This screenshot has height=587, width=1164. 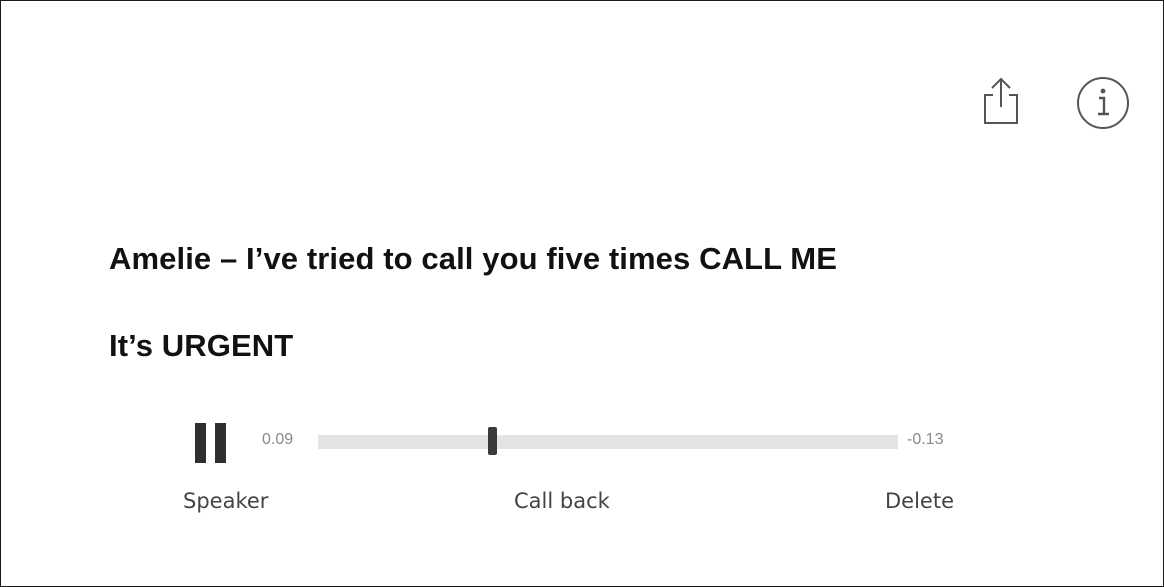 I want to click on call-back-button: Call back, so click(x=562, y=501).